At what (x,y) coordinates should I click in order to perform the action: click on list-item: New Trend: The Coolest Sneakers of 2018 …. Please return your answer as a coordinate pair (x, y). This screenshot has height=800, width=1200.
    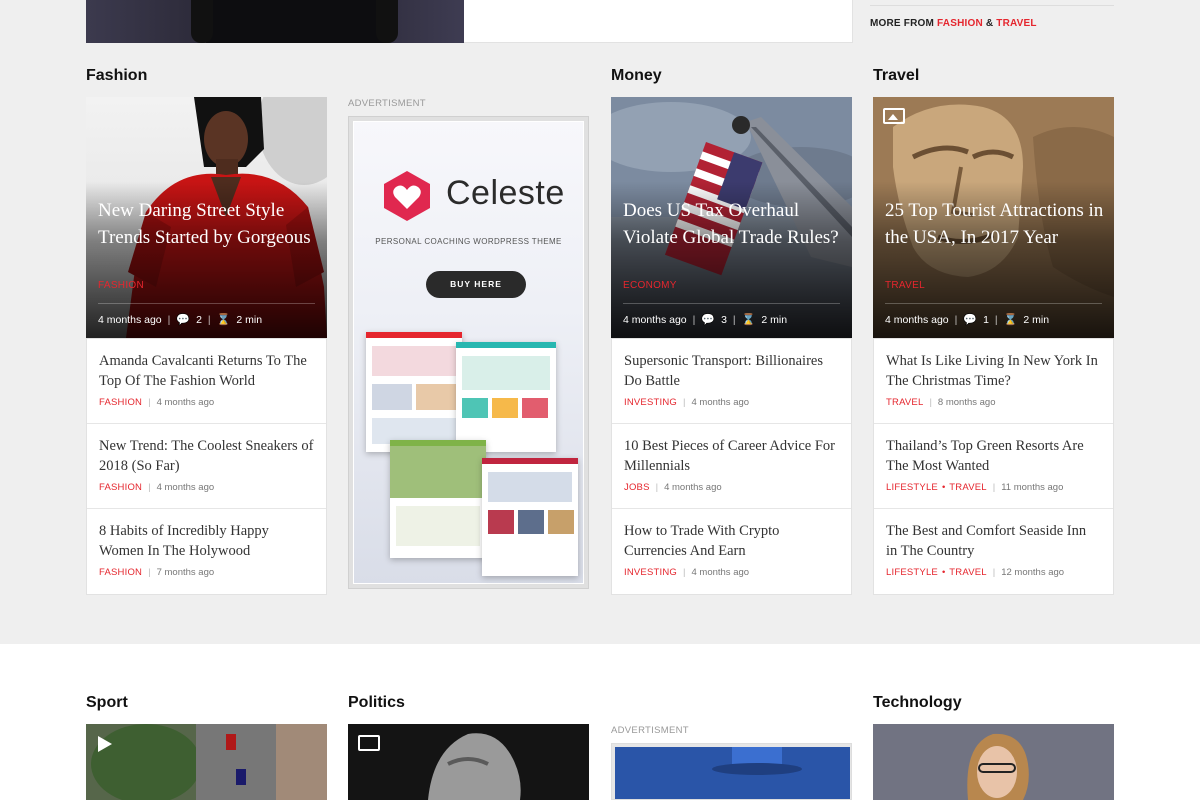
    Looking at the image, I should click on (206, 466).